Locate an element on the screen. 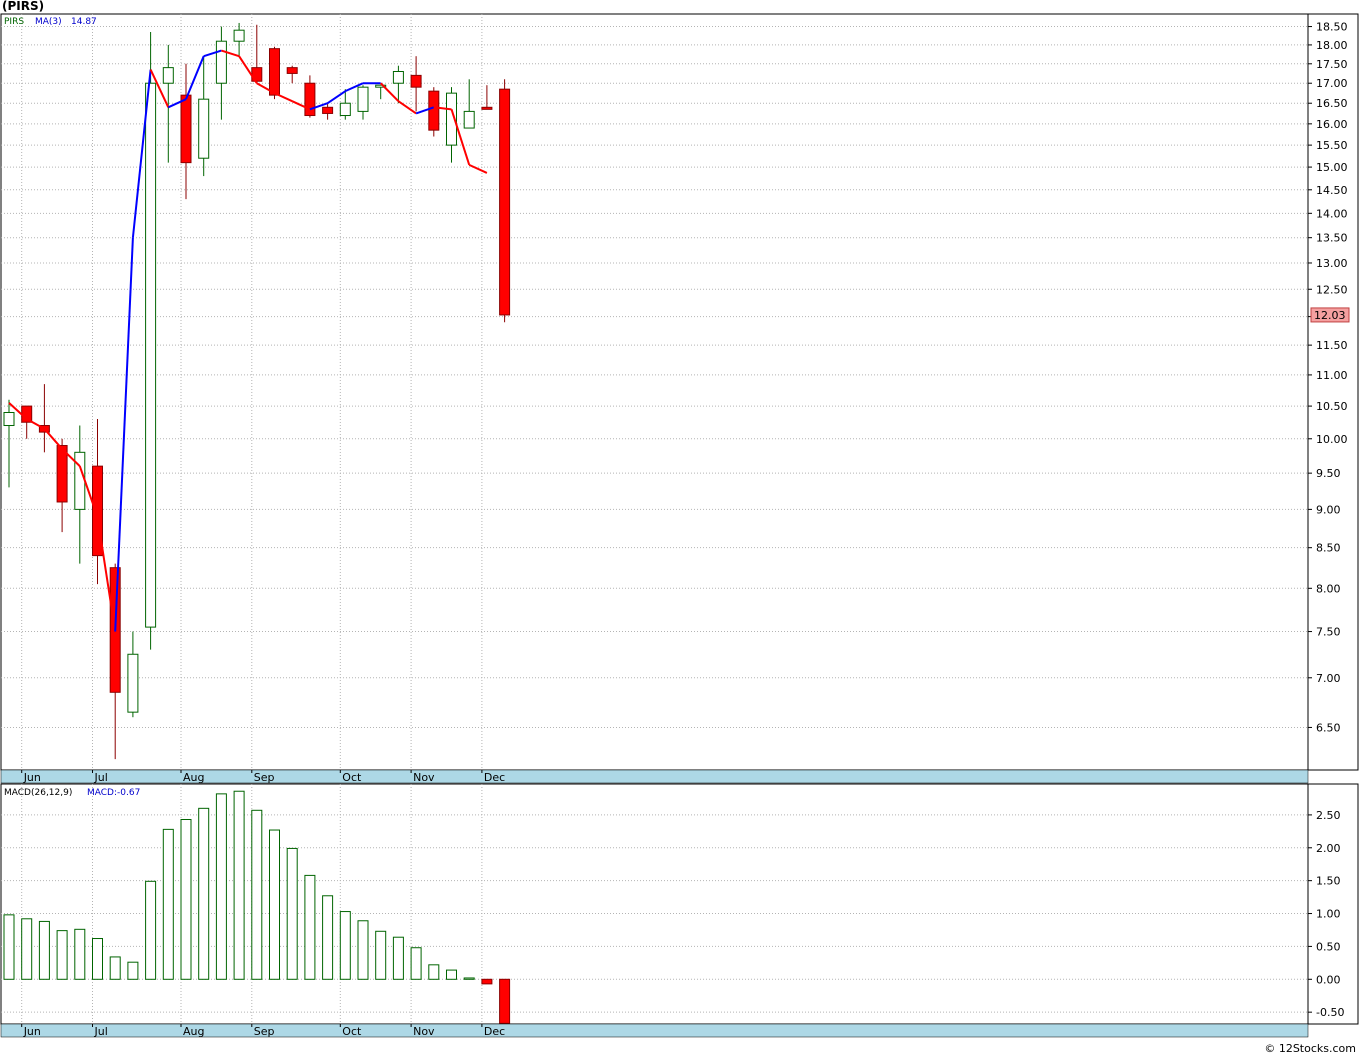 The width and height of the screenshot is (1360, 1056). price-tick-label: 15.50 is located at coordinates (1332, 145).